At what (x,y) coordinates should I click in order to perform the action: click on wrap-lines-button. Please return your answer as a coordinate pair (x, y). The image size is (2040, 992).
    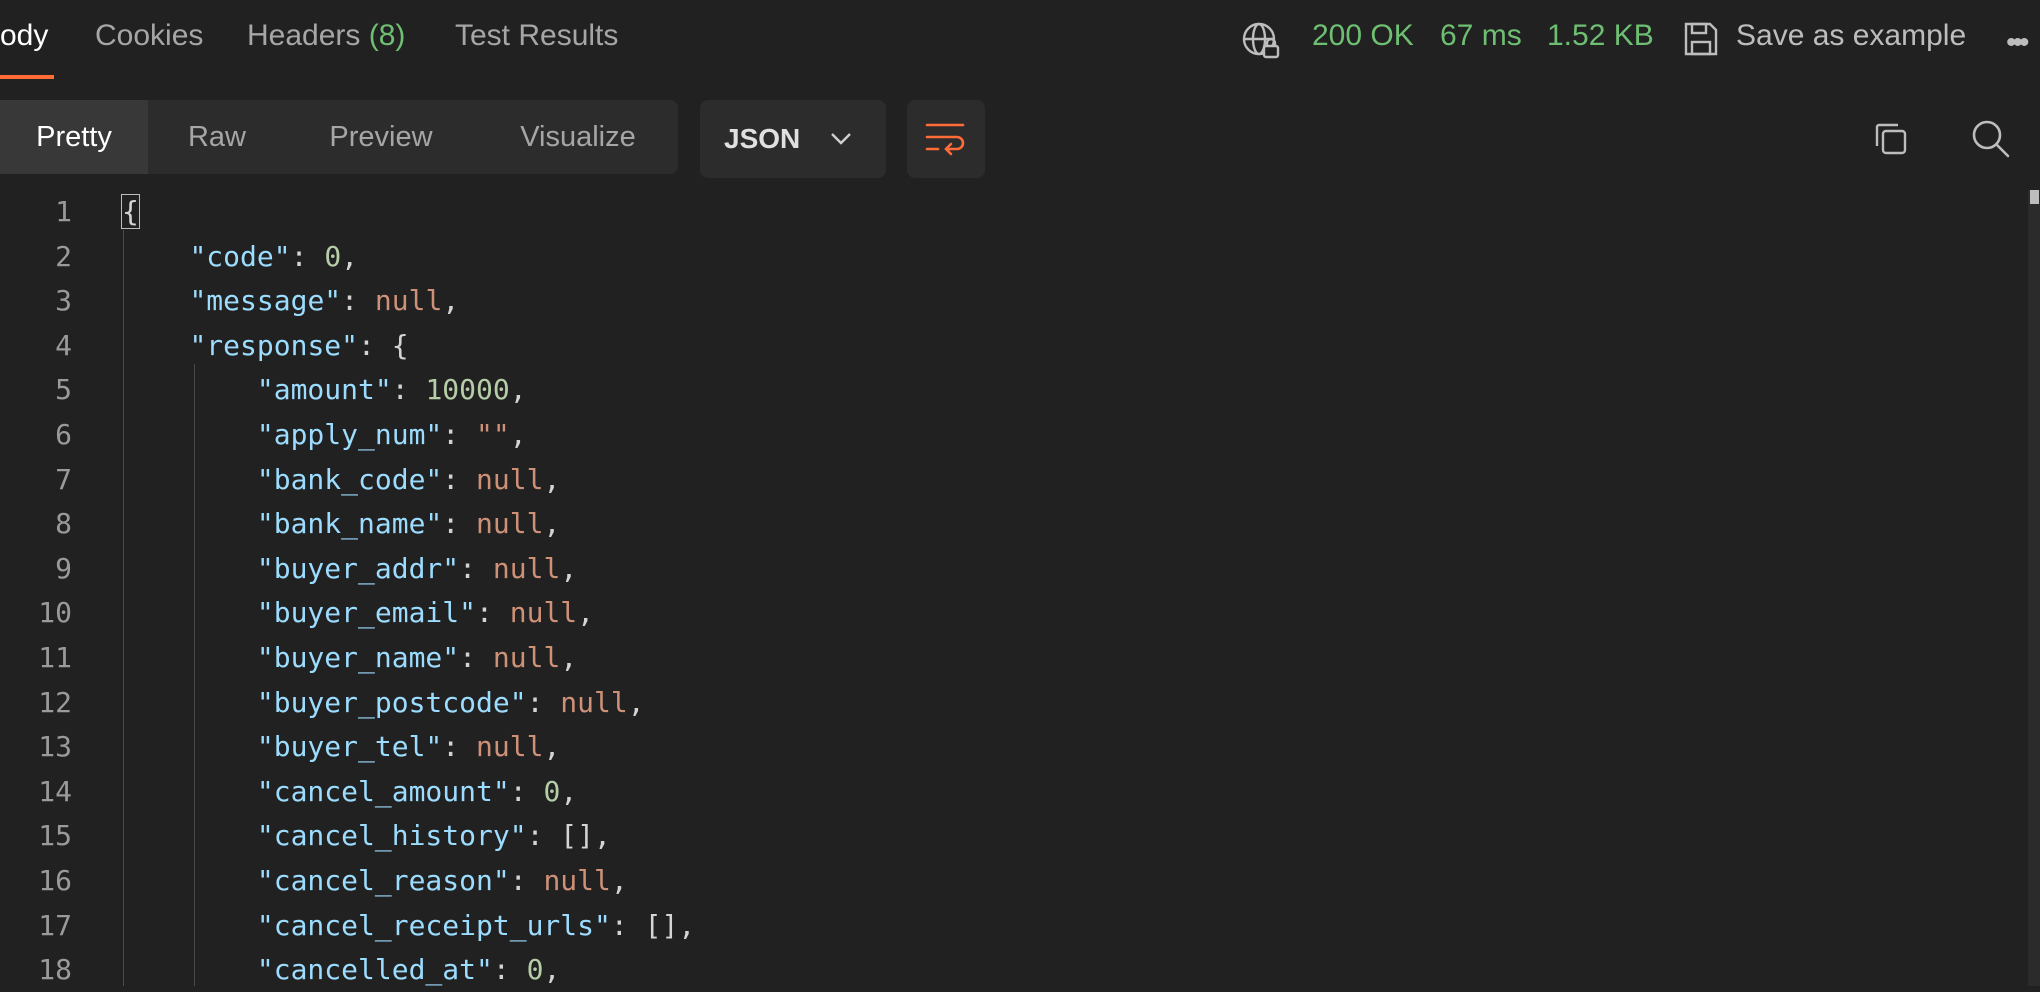
    Looking at the image, I should click on (946, 139).